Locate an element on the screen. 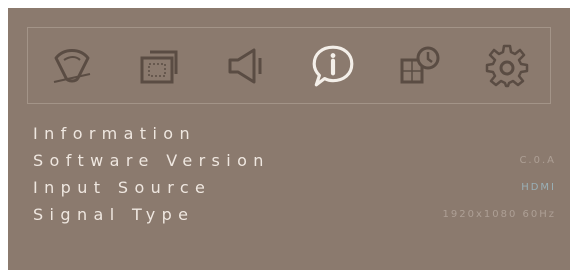  screen-icon is located at coordinates (158, 66).